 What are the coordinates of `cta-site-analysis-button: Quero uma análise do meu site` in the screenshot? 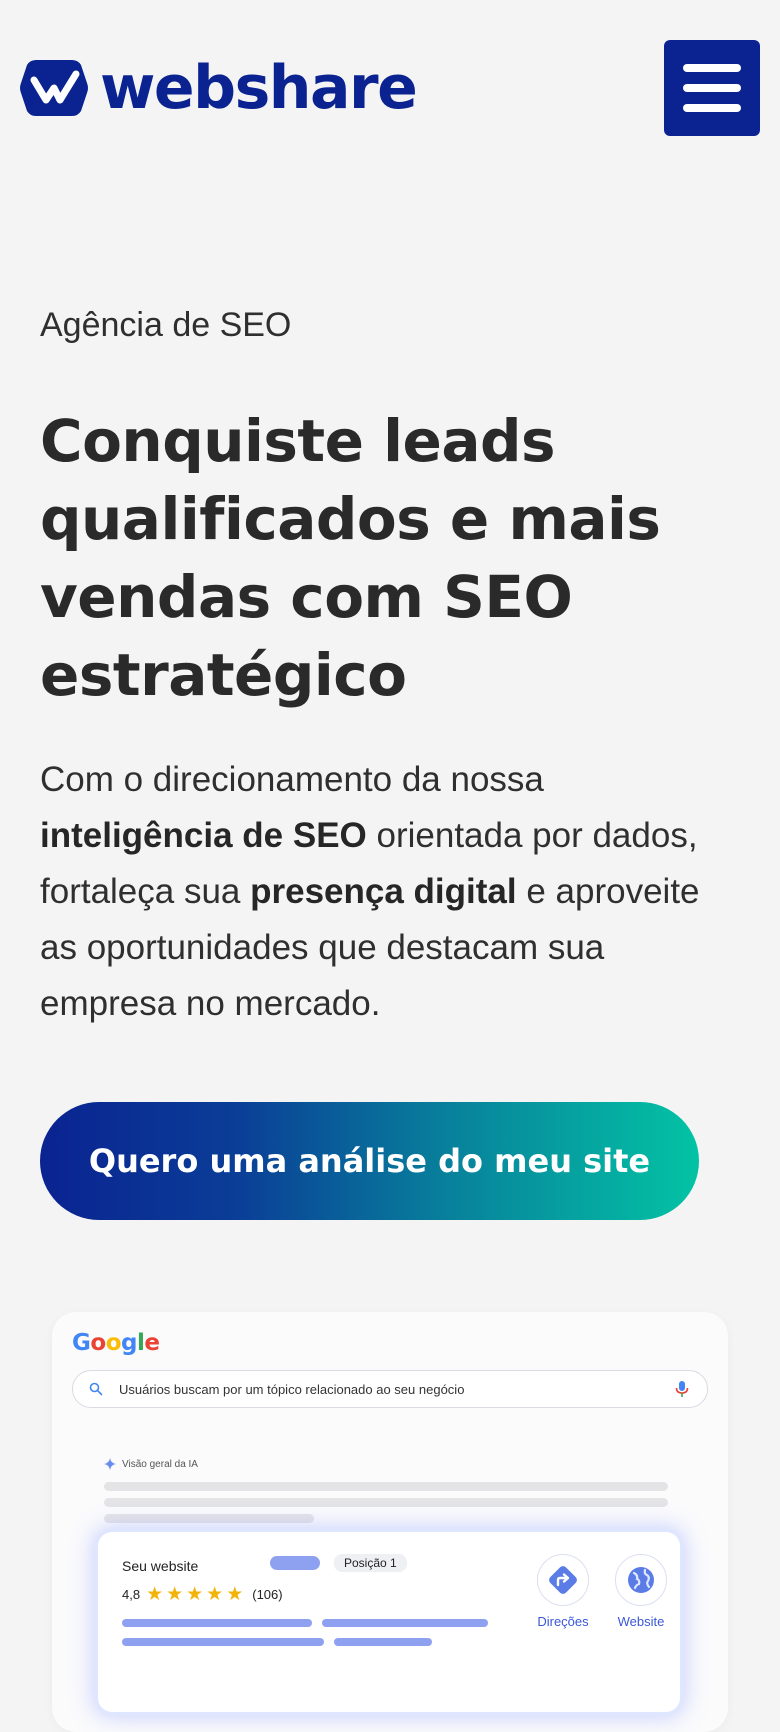 It's located at (369, 1161).